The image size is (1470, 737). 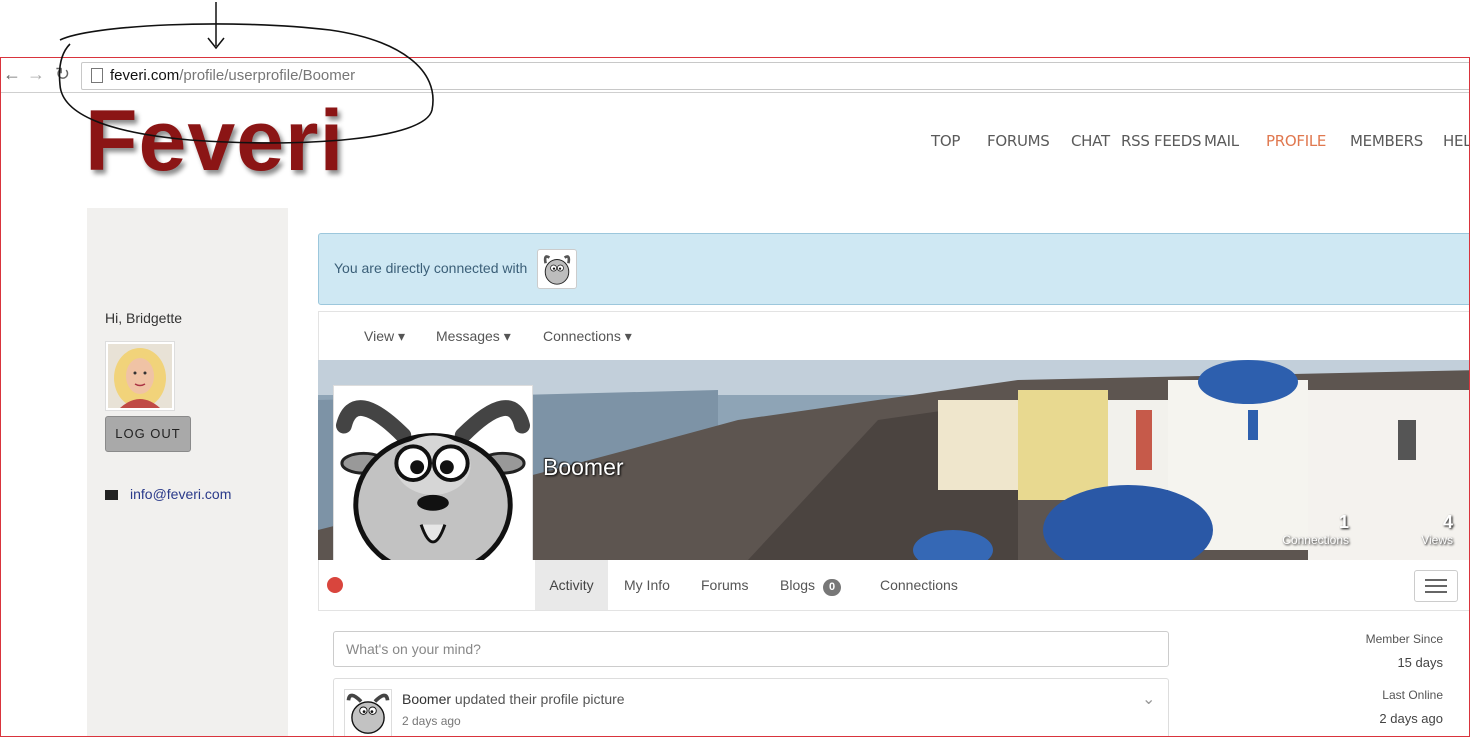 I want to click on feed-avatar, so click(x=368, y=712).